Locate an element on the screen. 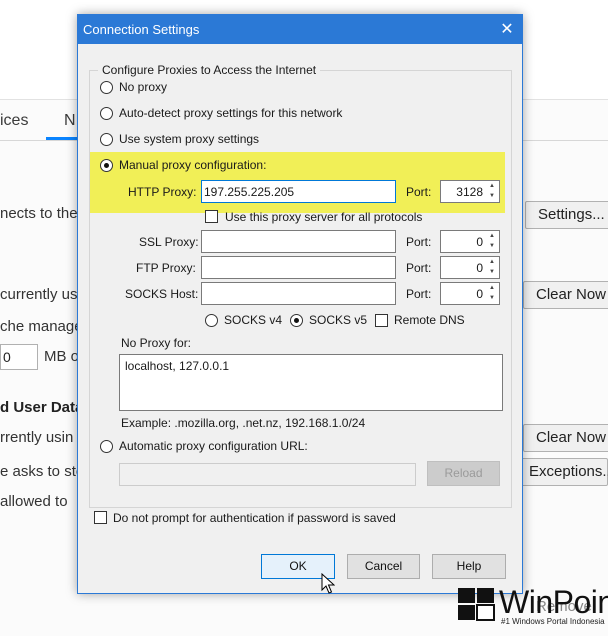 Image resolution: width=608 pixels, height=636 pixels. manual-proxy-radio is located at coordinates (106, 165).